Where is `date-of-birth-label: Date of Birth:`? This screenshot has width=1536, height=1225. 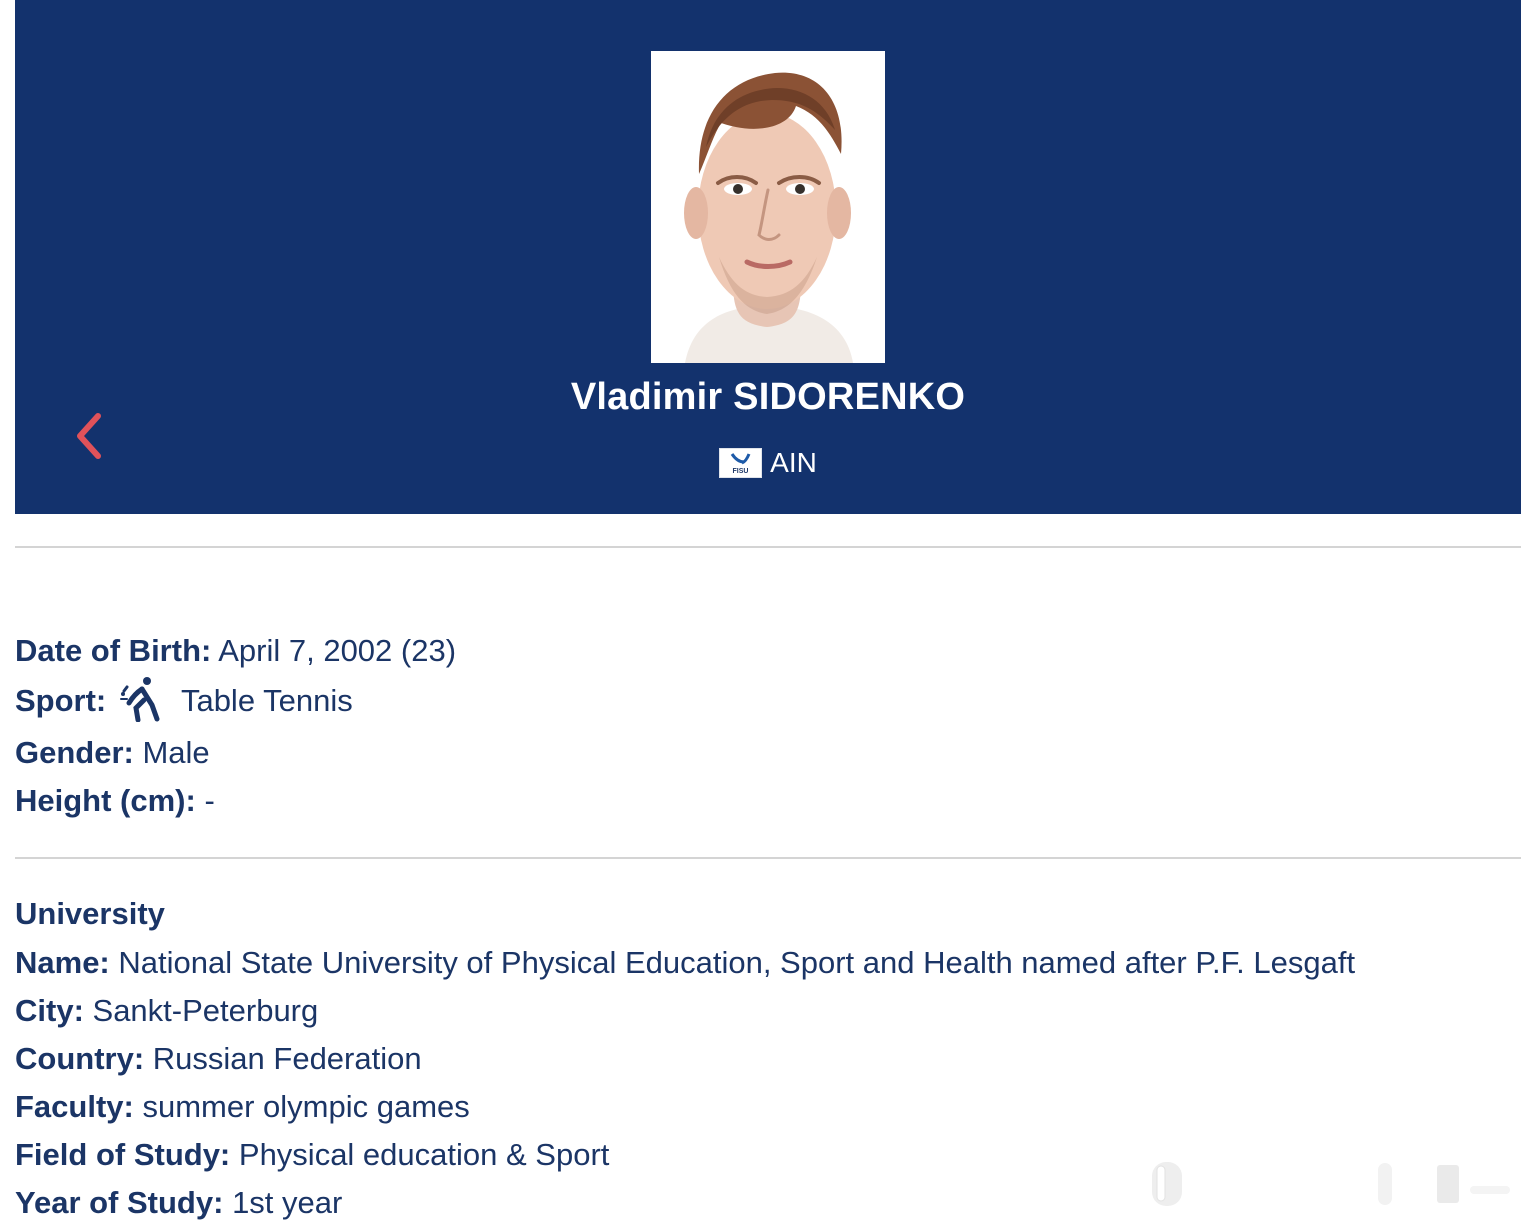 date-of-birth-label: Date of Birth: is located at coordinates (113, 650).